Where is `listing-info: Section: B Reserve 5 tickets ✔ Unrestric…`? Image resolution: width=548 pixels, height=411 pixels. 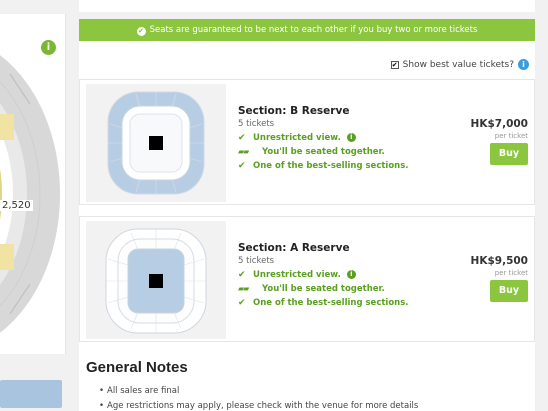 listing-info: Section: B Reserve 5 tickets ✔ Unrestric… is located at coordinates (333, 138).